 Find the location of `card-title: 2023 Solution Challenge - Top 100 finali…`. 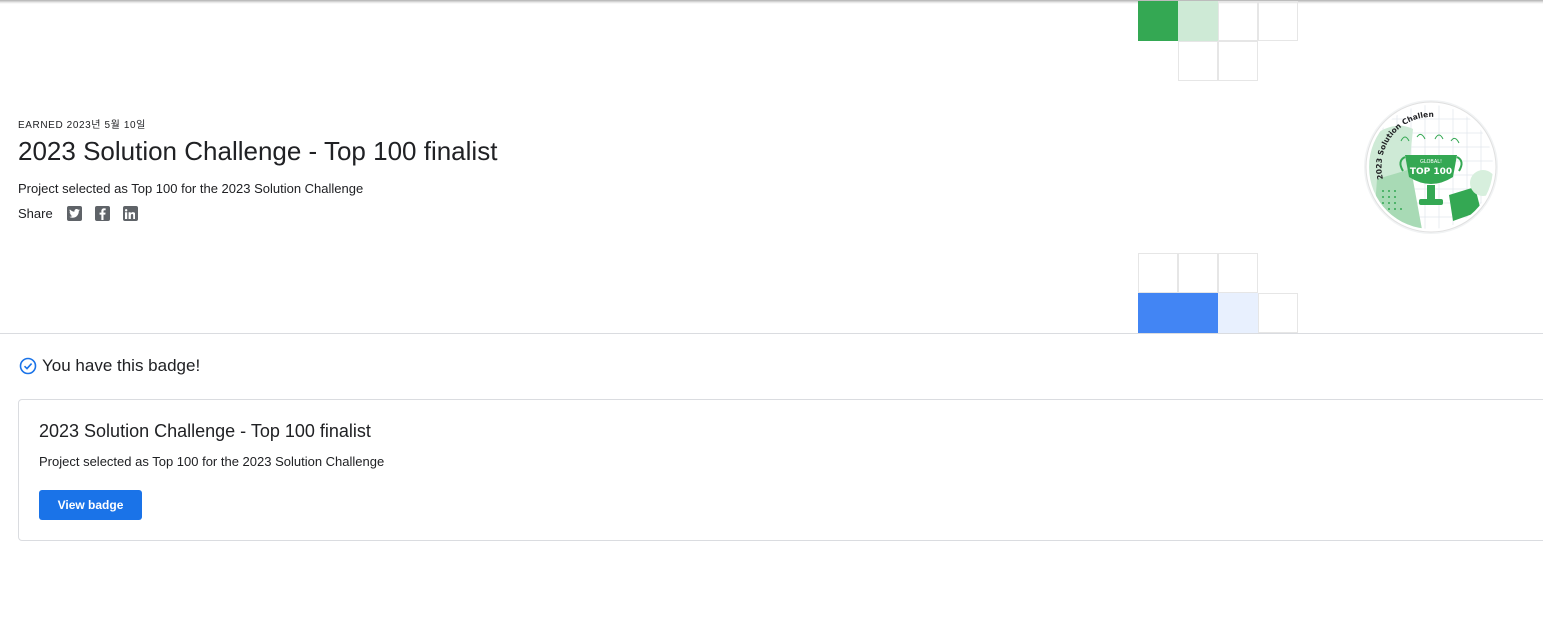

card-title: 2023 Solution Challenge - Top 100 finali… is located at coordinates (205, 431).